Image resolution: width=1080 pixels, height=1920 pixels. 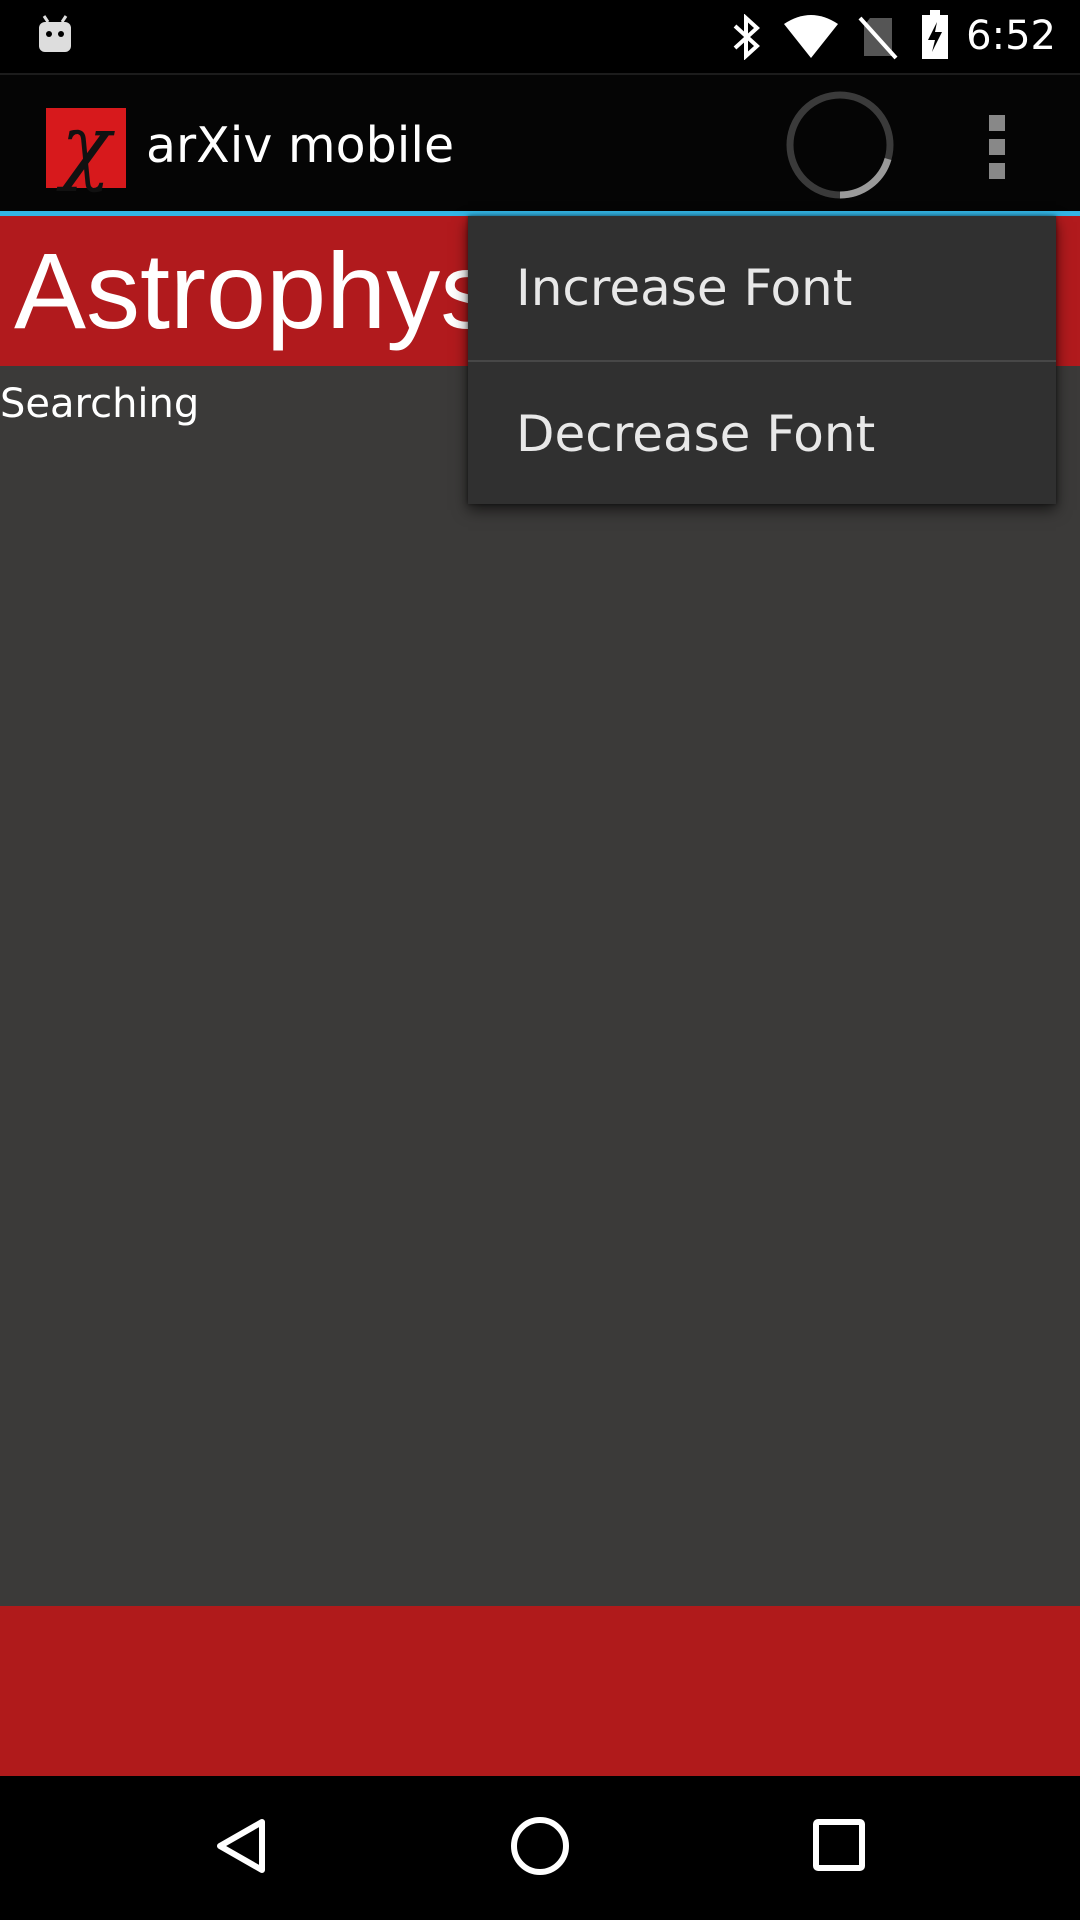 What do you see at coordinates (300, 145) in the screenshot?
I see `app-title: arXiv mobile` at bounding box center [300, 145].